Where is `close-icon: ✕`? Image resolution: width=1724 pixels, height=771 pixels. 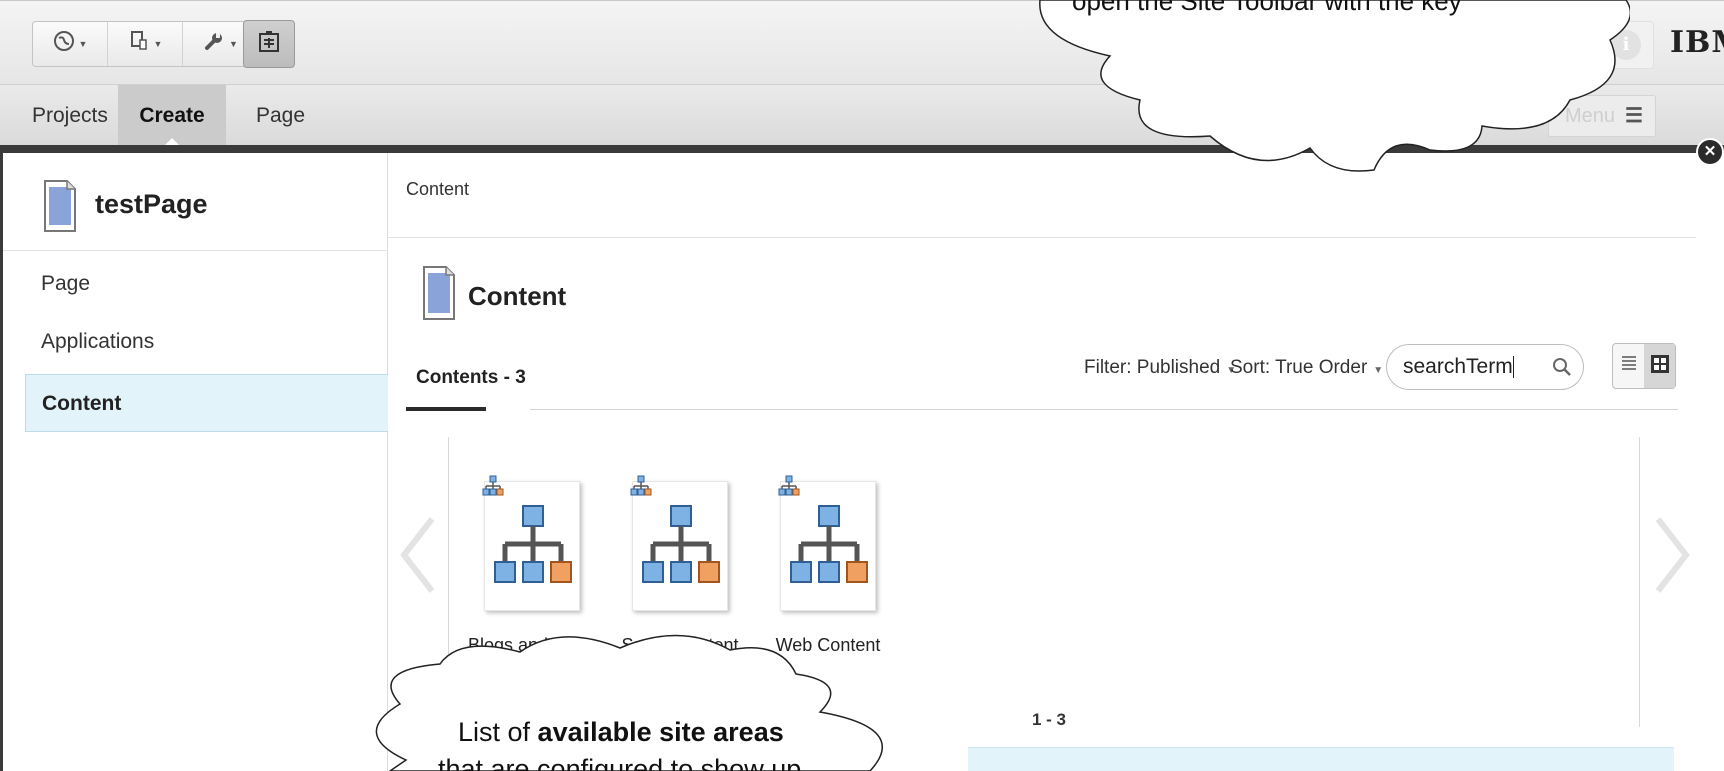
close-icon: ✕ is located at coordinates (1710, 152).